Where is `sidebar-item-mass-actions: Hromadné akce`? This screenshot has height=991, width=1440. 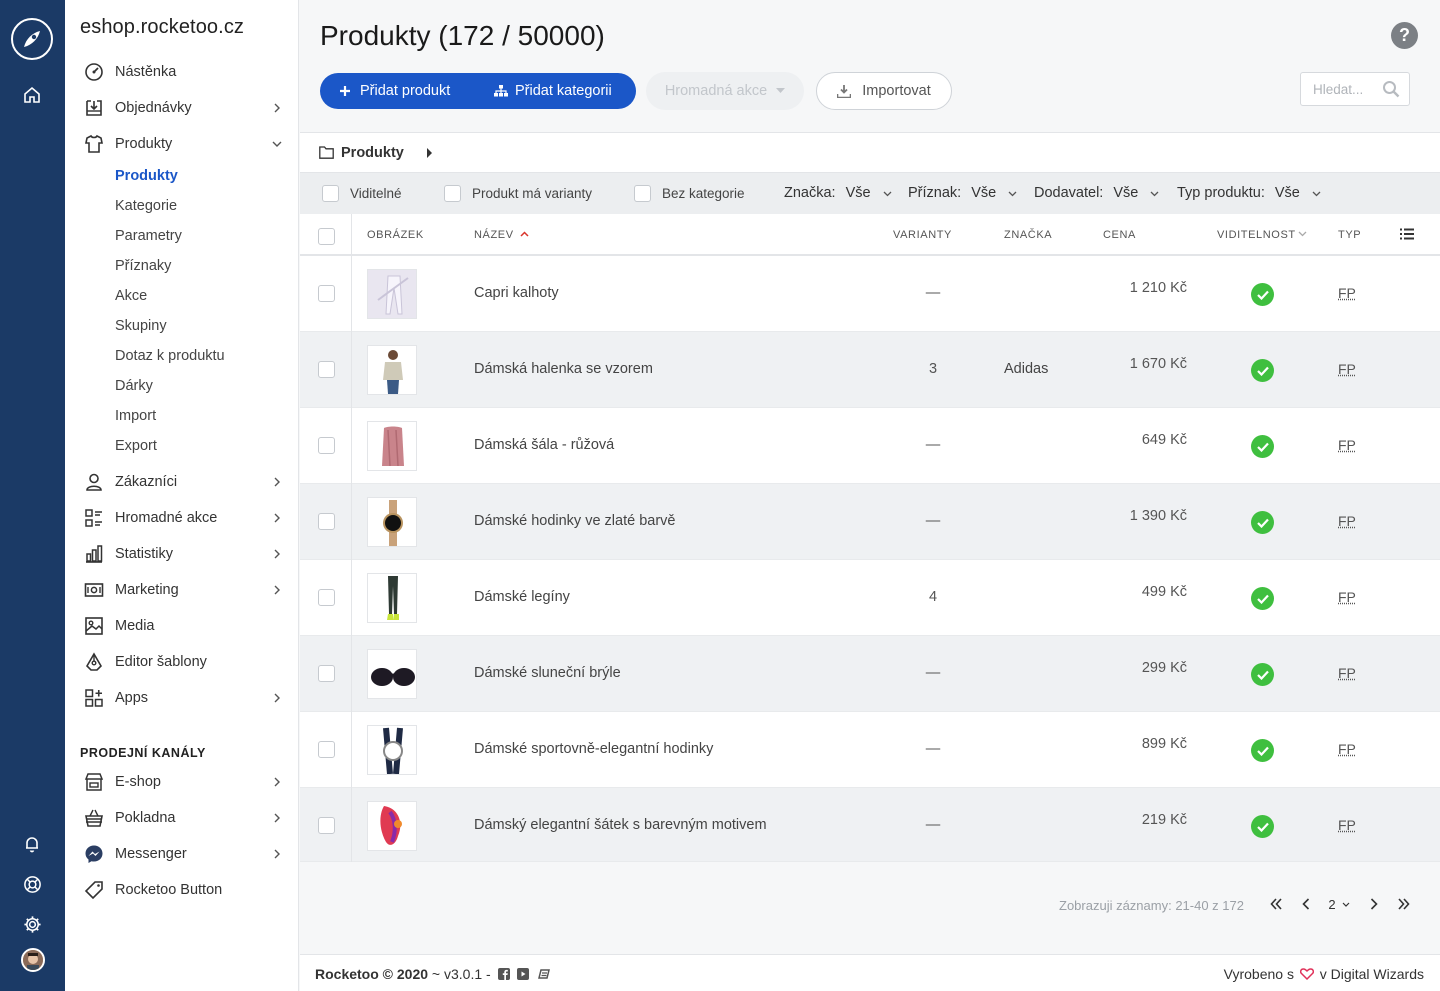
sidebar-item-mass-actions: Hromadné akce is located at coordinates (182, 518).